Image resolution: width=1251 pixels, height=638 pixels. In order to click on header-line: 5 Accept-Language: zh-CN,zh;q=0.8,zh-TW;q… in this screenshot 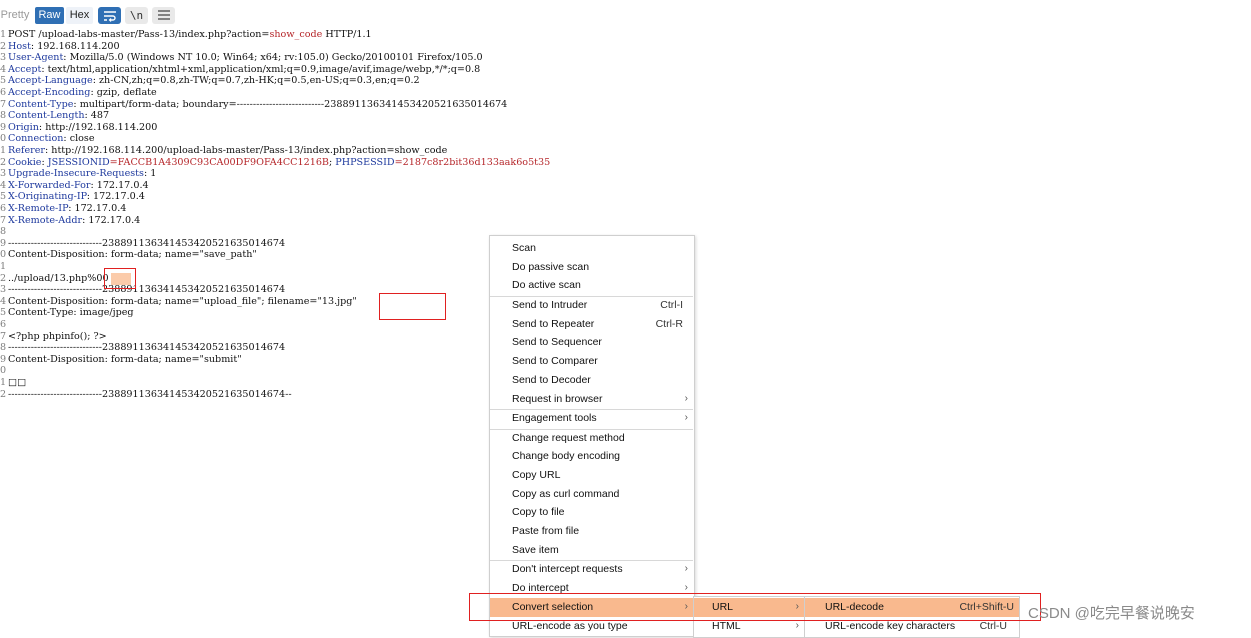, I will do `click(210, 81)`.